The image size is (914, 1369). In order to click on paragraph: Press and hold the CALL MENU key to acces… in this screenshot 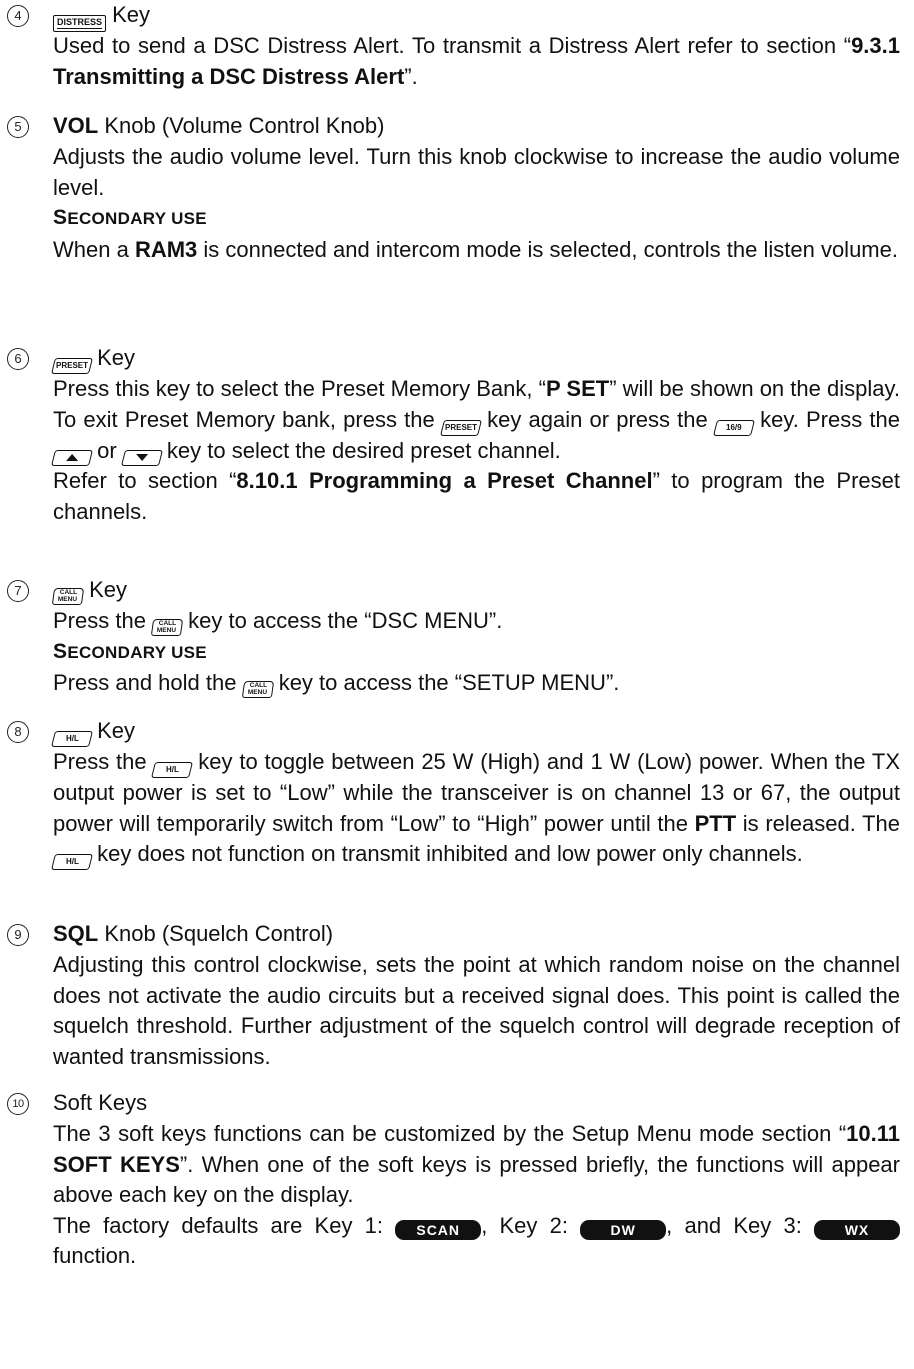, I will do `click(476, 683)`.